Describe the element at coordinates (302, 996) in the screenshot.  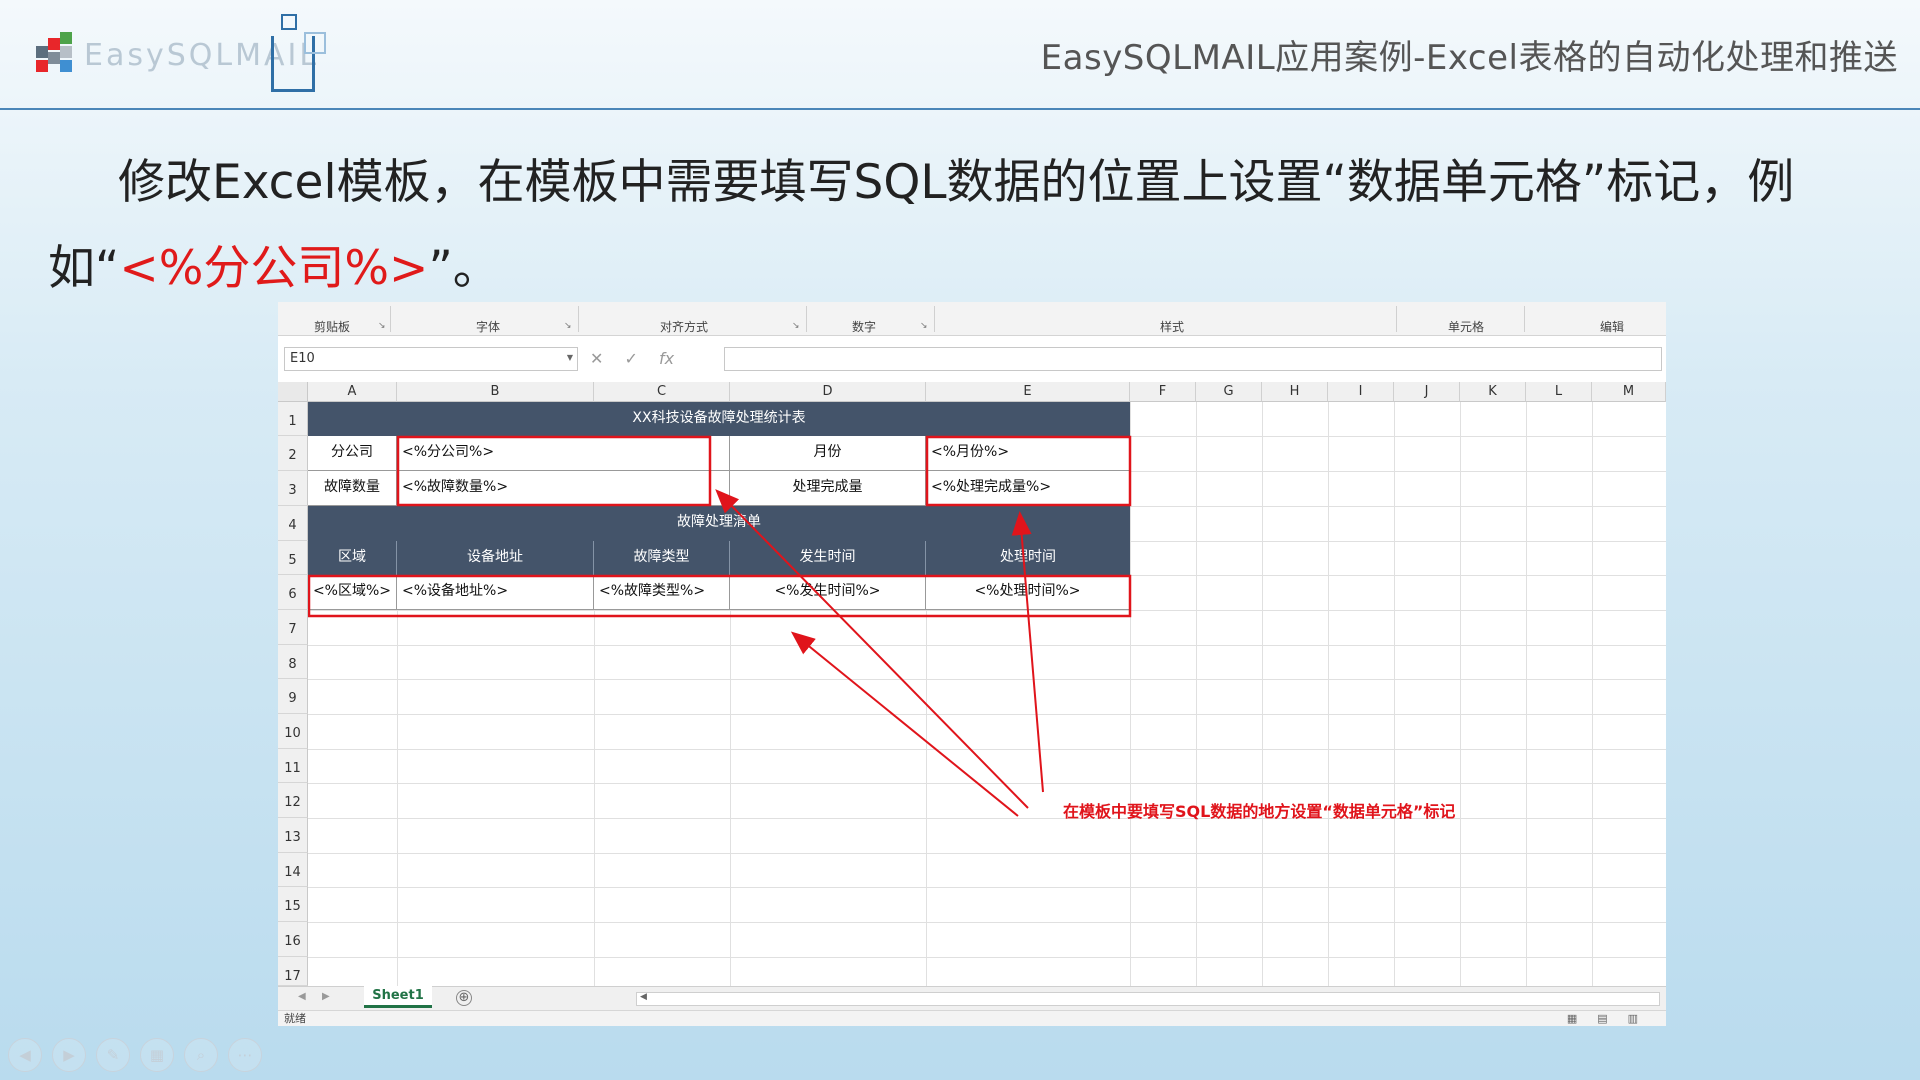
I see `tab-scroll-left-icon: ◀` at that location.